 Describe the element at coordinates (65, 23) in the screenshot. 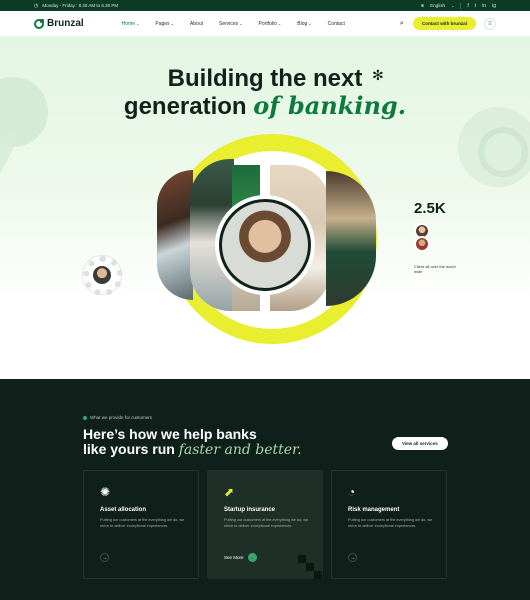

I see `brand-name: Brunzal` at that location.